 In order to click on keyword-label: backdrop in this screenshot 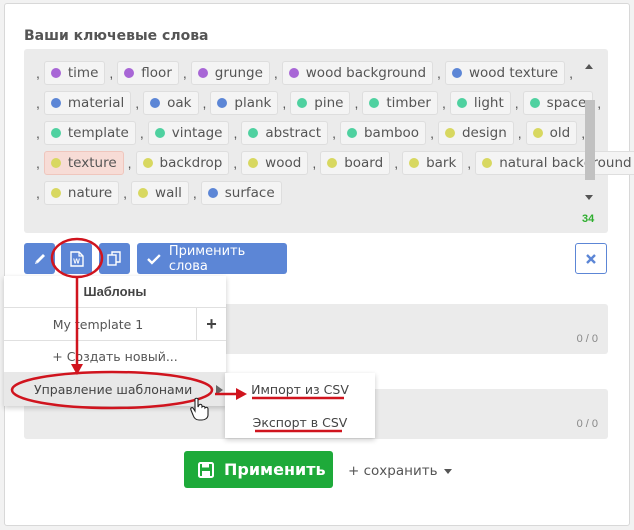, I will do `click(191, 163)`.